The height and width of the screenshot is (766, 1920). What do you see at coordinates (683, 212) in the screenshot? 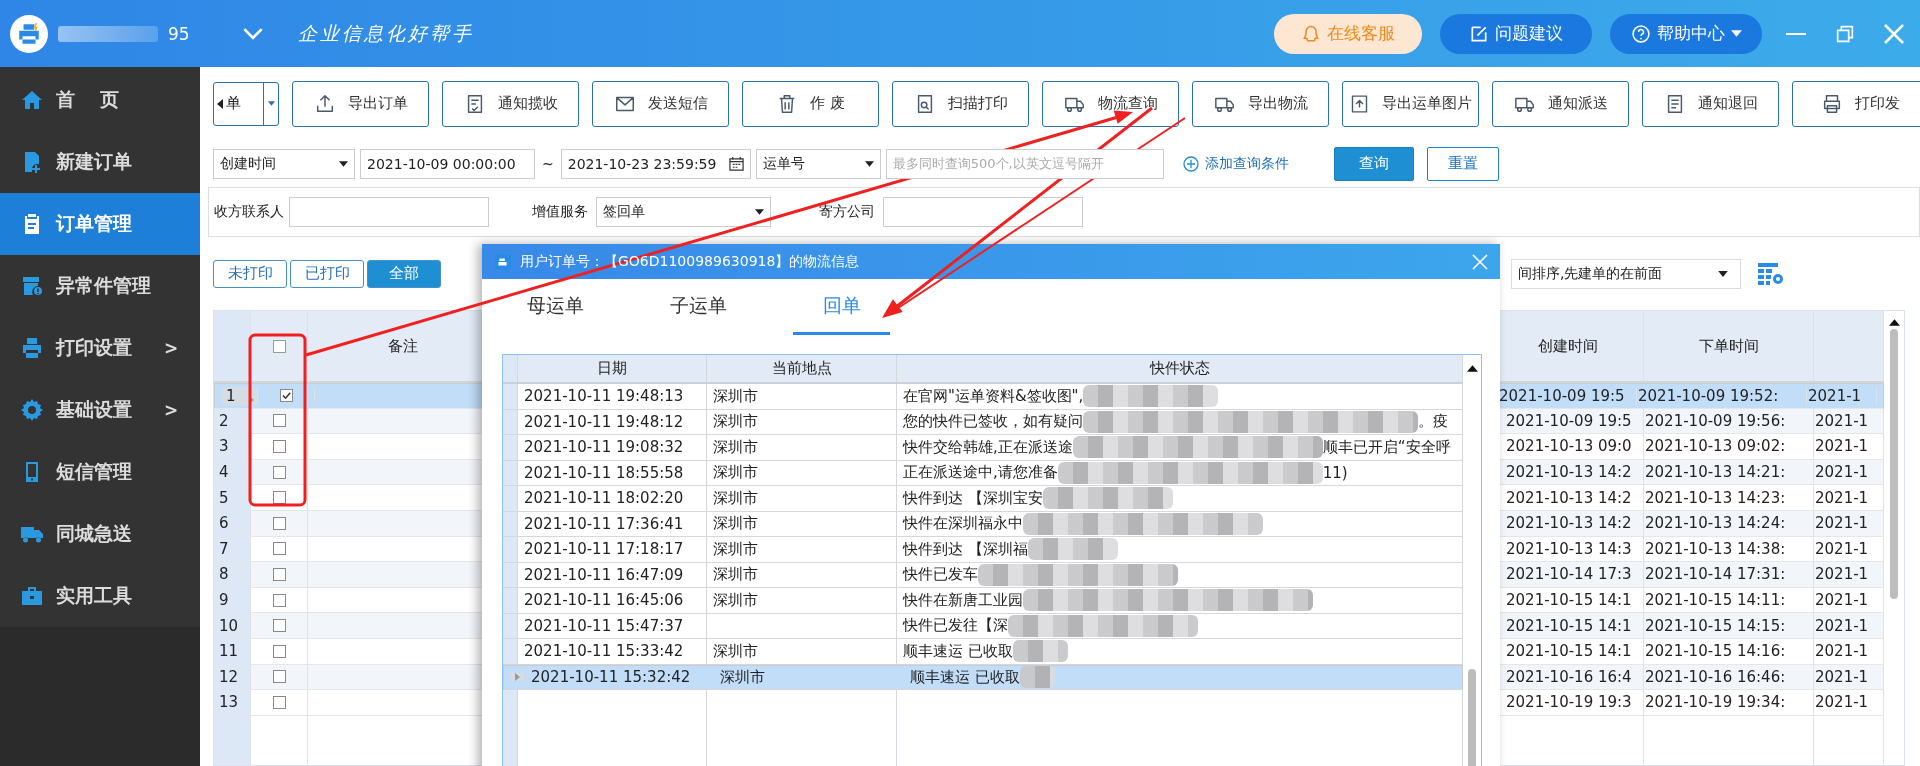
I see `value-added-select: 签回单` at bounding box center [683, 212].